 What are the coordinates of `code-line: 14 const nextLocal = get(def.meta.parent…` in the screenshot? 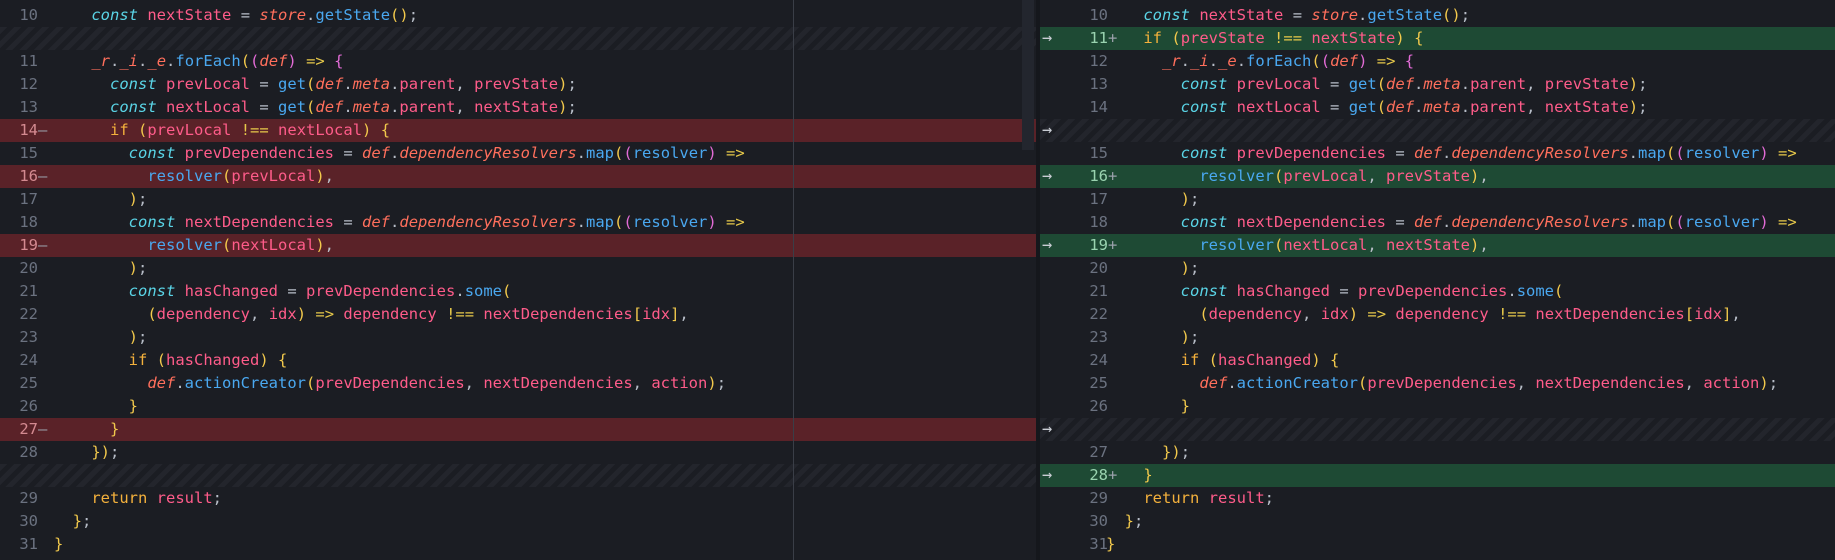 It's located at (1437, 107).